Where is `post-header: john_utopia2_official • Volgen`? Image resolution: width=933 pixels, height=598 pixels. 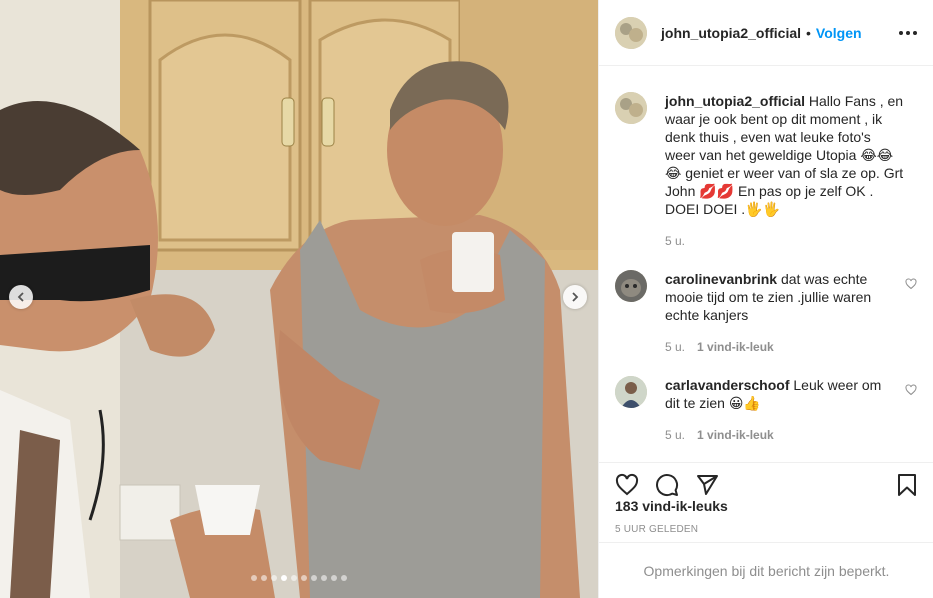
post-header: john_utopia2_official • Volgen is located at coordinates (766, 33).